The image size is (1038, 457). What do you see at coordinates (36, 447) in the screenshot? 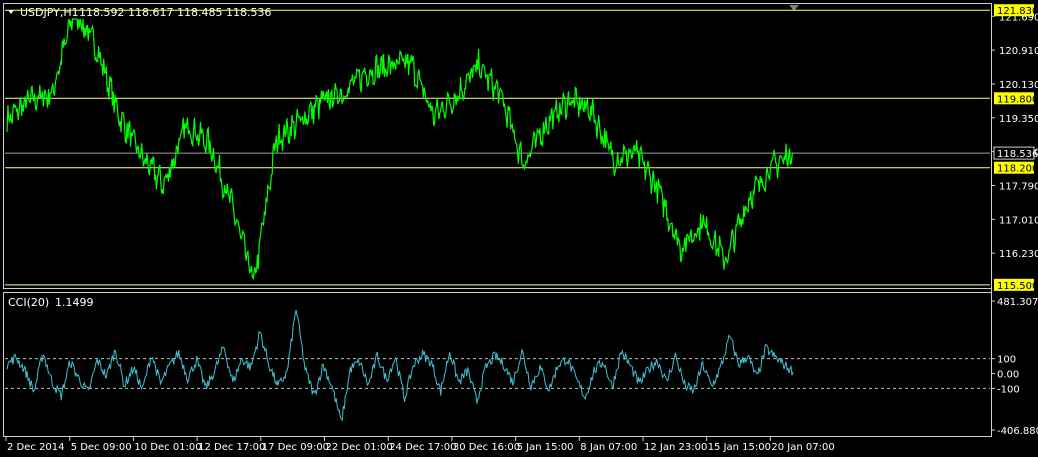
I see `time-tick-label: 2 Dec 2014` at bounding box center [36, 447].